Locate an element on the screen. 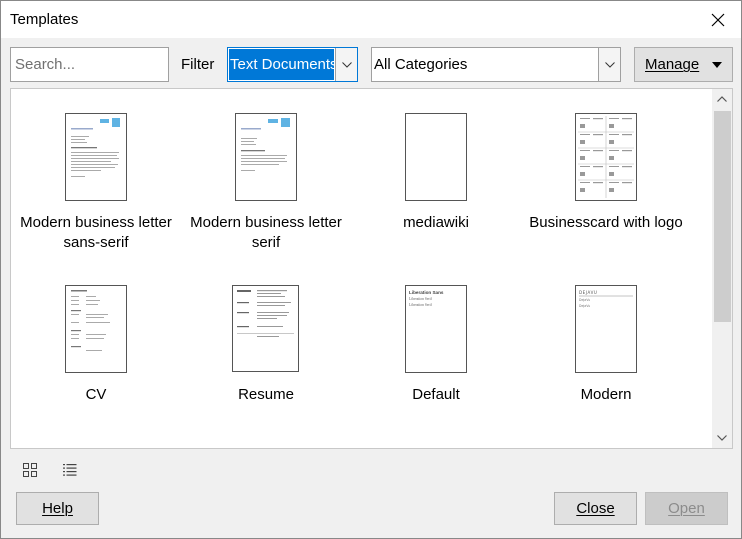 The image size is (742, 539). help-button-label: Help is located at coordinates (57, 508).